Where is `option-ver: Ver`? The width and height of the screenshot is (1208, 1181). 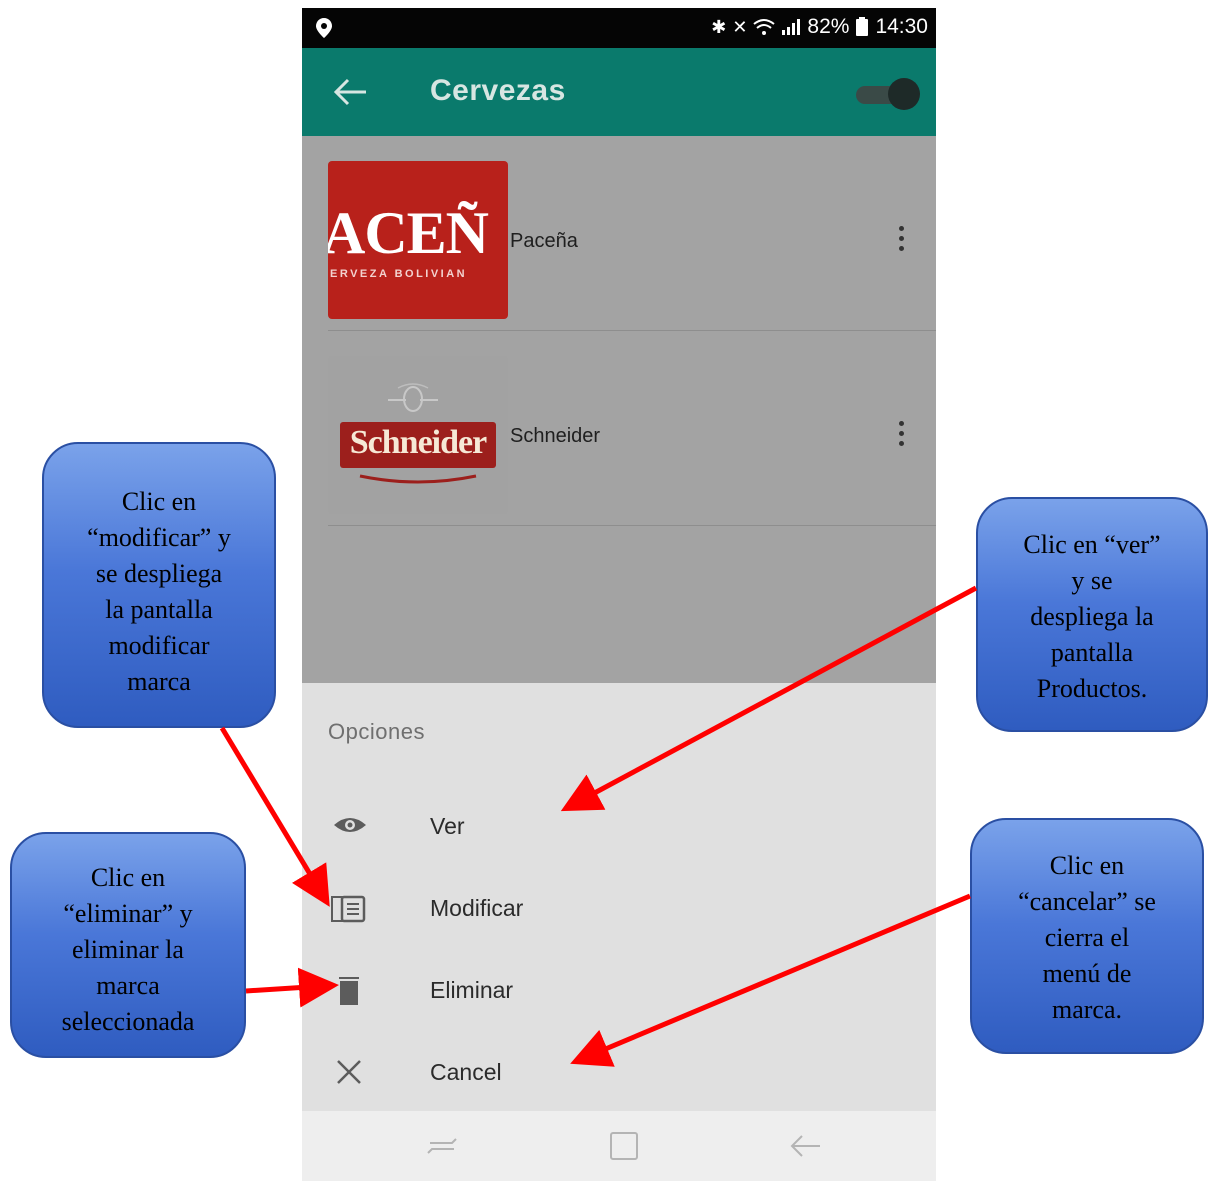
option-ver: Ver is located at coordinates (619, 828).